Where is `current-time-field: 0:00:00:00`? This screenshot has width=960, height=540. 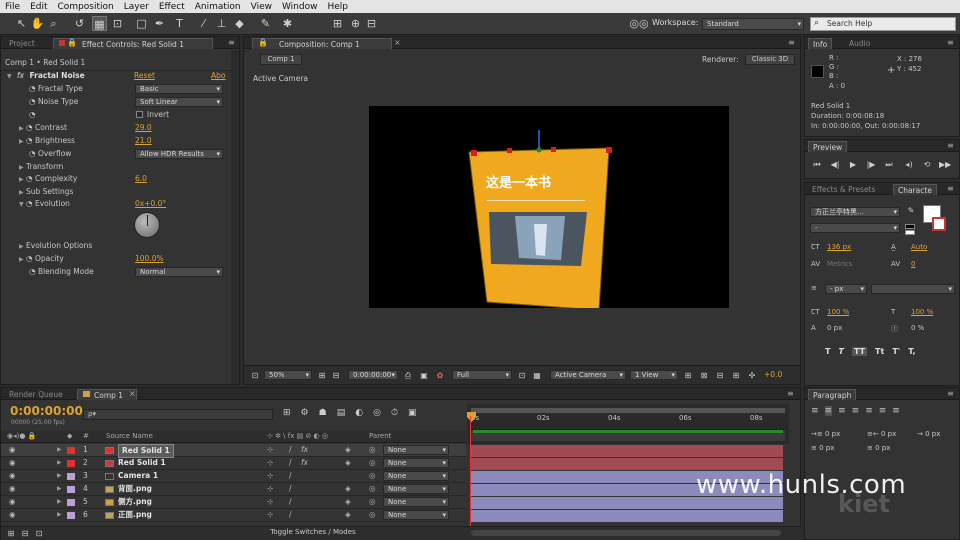
current-time-field: 0:00:00:00 is located at coordinates (373, 375).